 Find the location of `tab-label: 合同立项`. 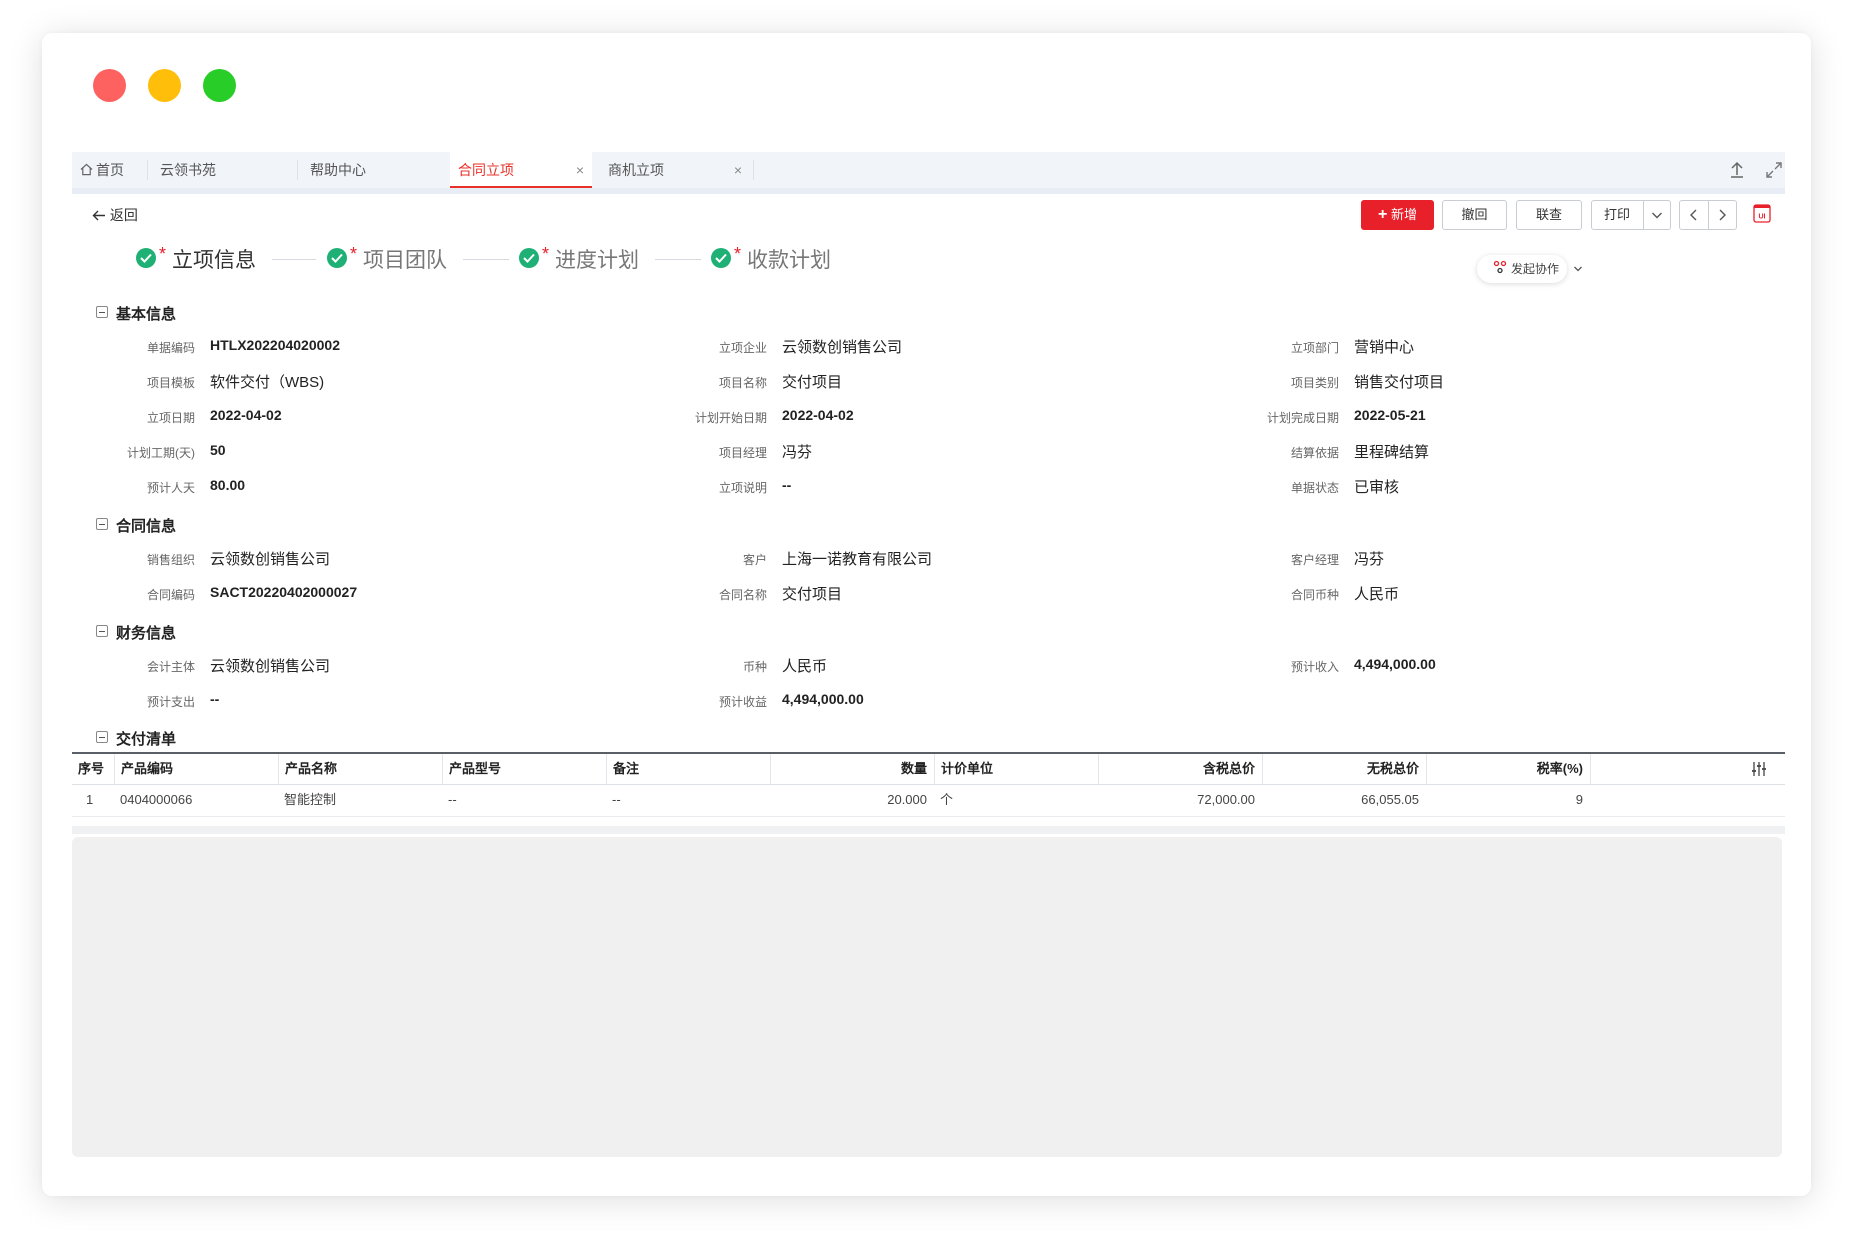

tab-label: 合同立项 is located at coordinates (486, 170).